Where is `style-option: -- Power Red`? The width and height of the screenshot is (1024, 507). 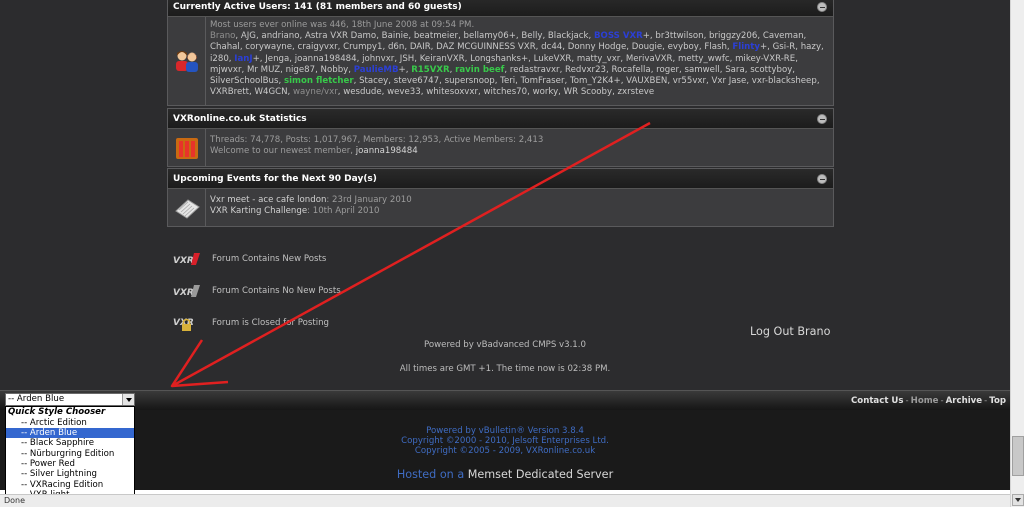
style-option: -- Power Red is located at coordinates (70, 464).